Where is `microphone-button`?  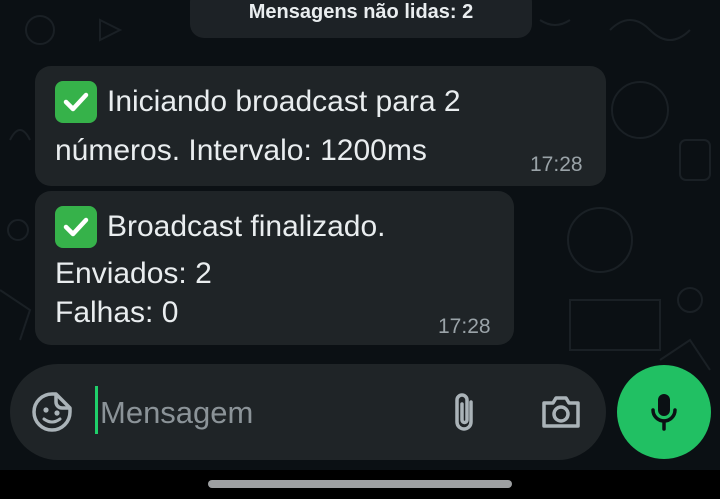 microphone-button is located at coordinates (664, 412).